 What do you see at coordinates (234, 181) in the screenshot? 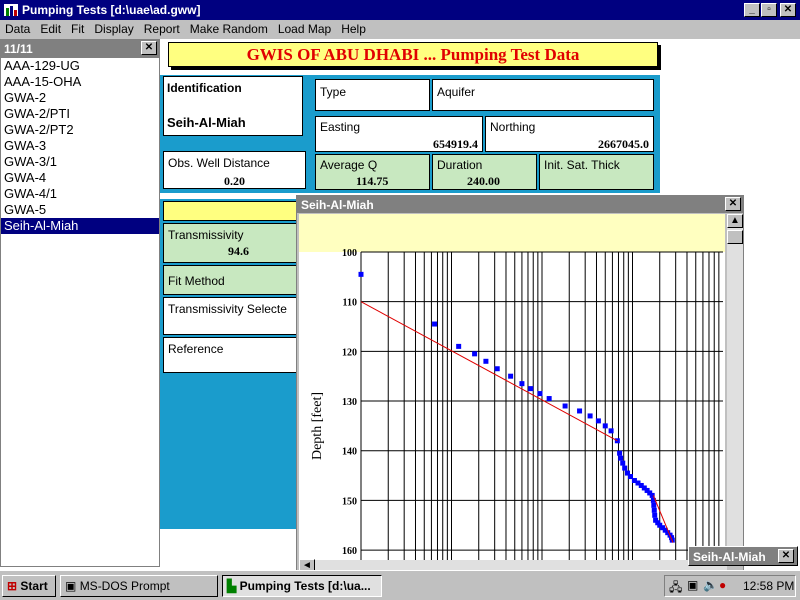
I see `obs-well-distance-value: 0.20` at bounding box center [234, 181].